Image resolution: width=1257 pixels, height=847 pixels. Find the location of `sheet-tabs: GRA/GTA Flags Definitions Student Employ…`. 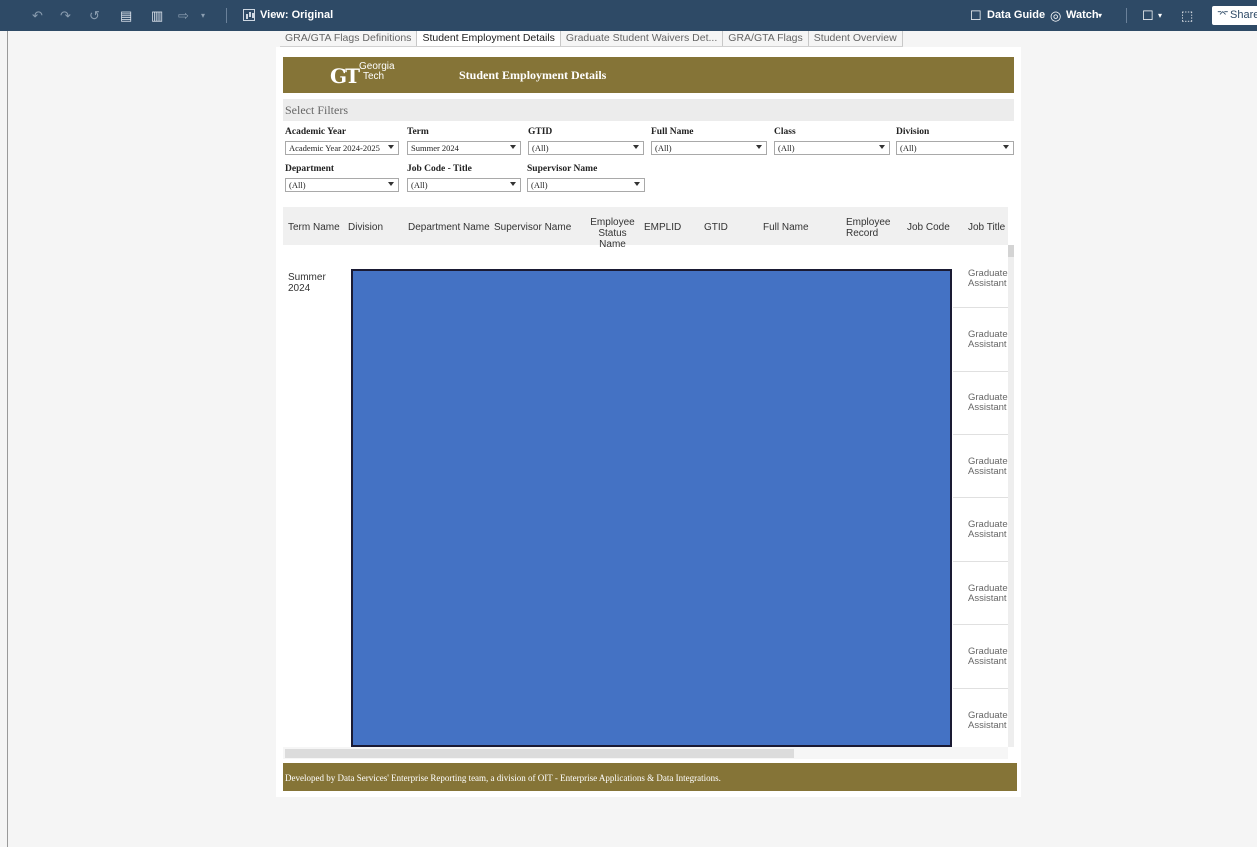

sheet-tabs: GRA/GTA Flags Definitions Student Employ… is located at coordinates (591, 39).